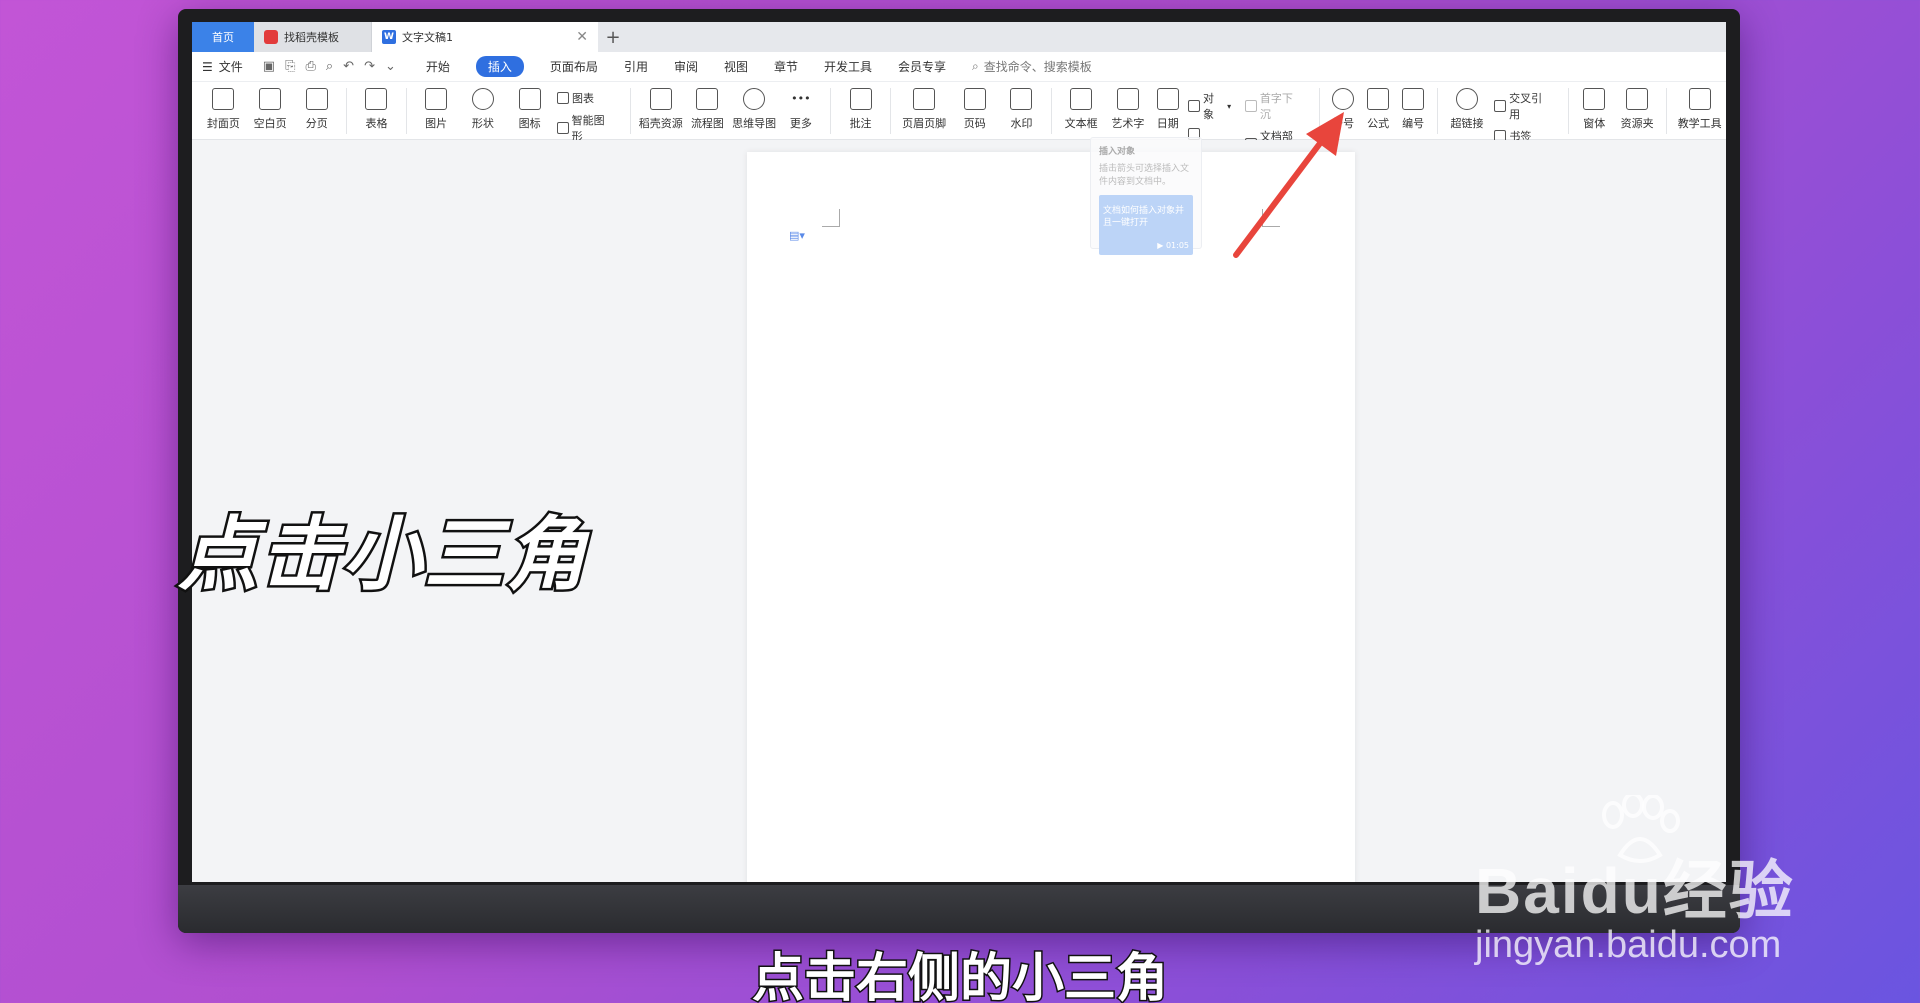  I want to click on picture-button: 图片, so click(436, 109).